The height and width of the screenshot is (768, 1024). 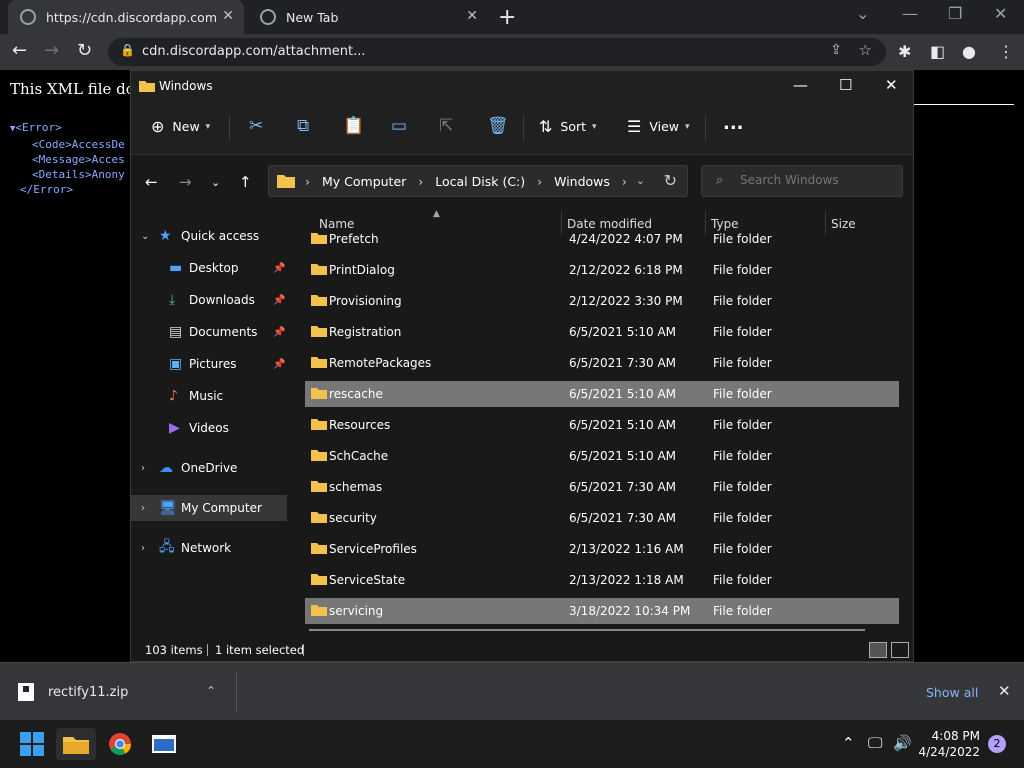 What do you see at coordinates (1000, 13) in the screenshot?
I see `close-window-icon: ✕` at bounding box center [1000, 13].